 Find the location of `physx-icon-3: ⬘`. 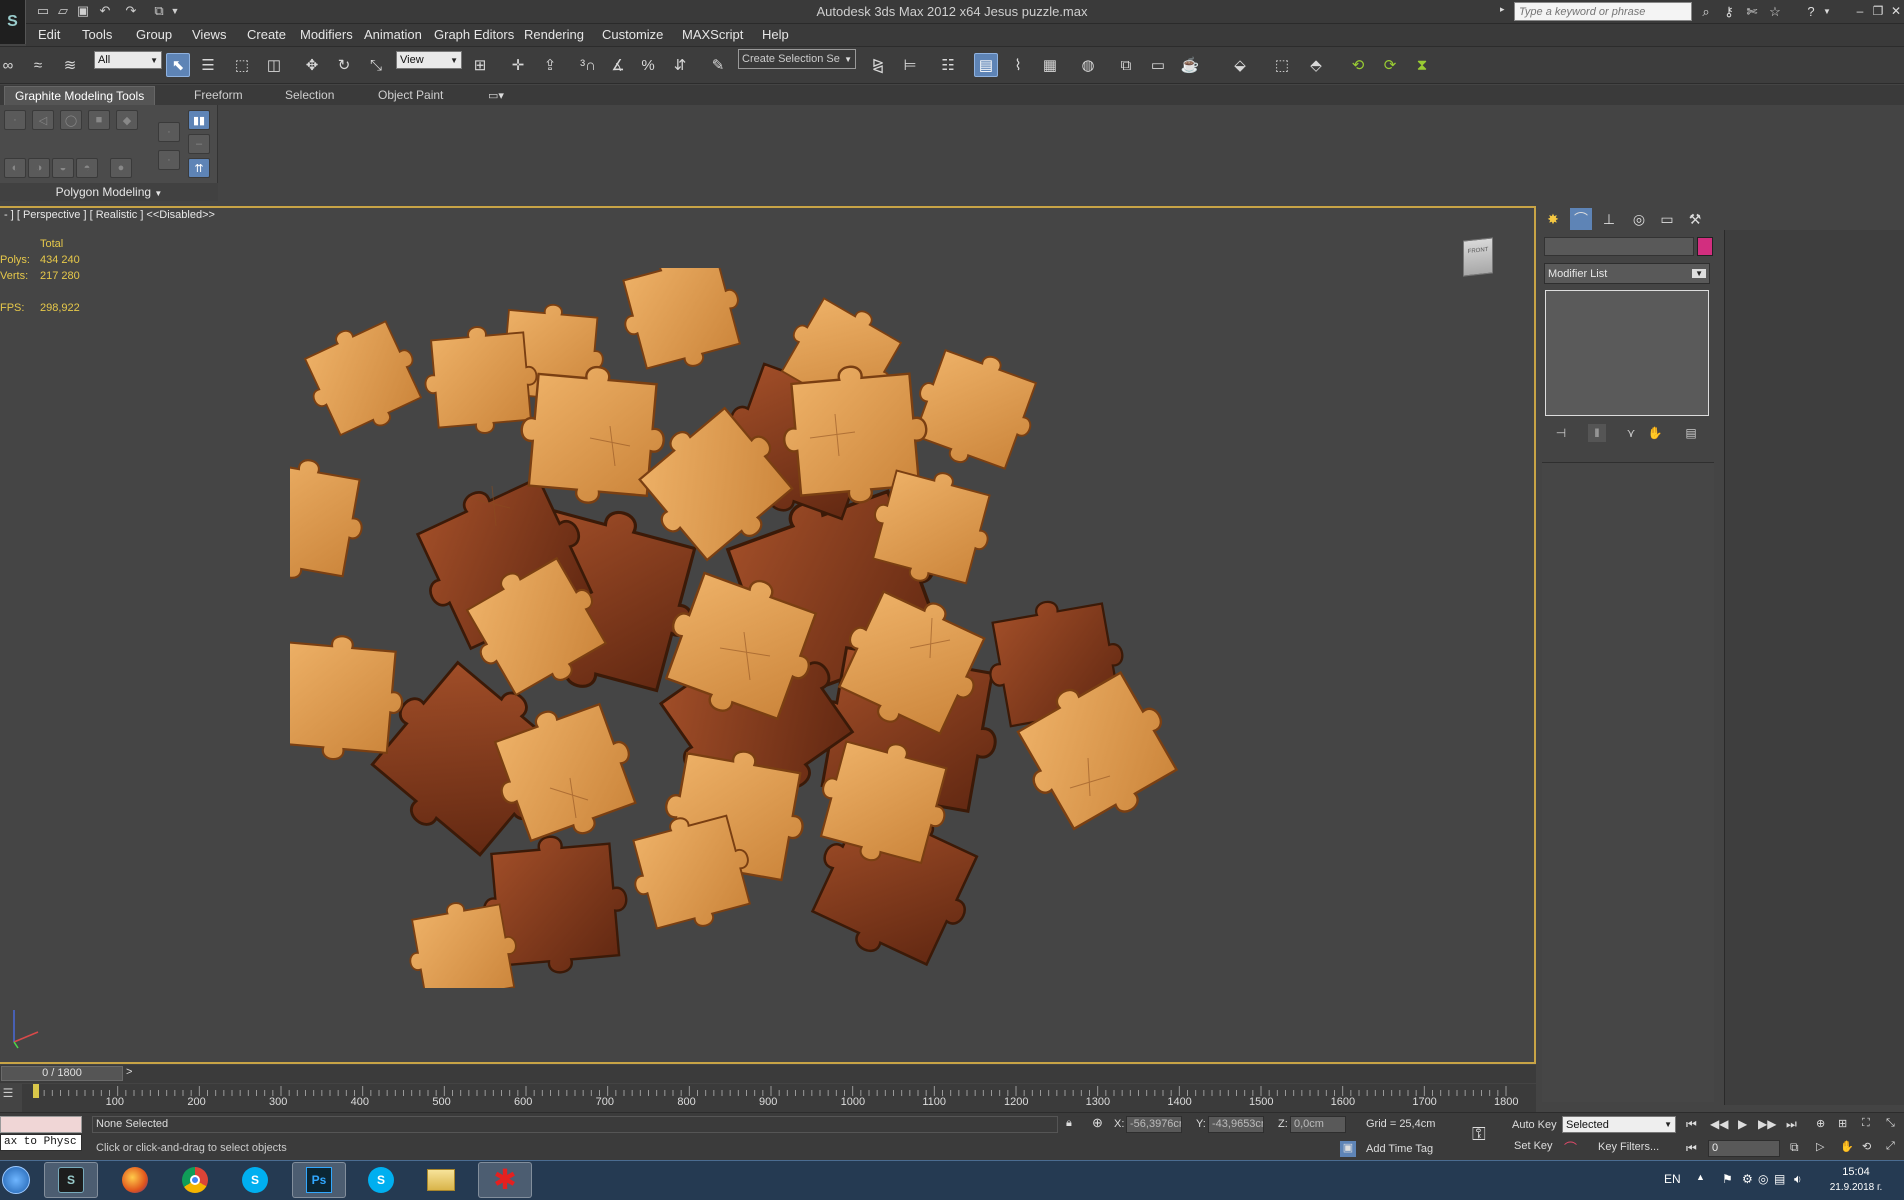

physx-icon-3: ⬘ is located at coordinates (1316, 65).